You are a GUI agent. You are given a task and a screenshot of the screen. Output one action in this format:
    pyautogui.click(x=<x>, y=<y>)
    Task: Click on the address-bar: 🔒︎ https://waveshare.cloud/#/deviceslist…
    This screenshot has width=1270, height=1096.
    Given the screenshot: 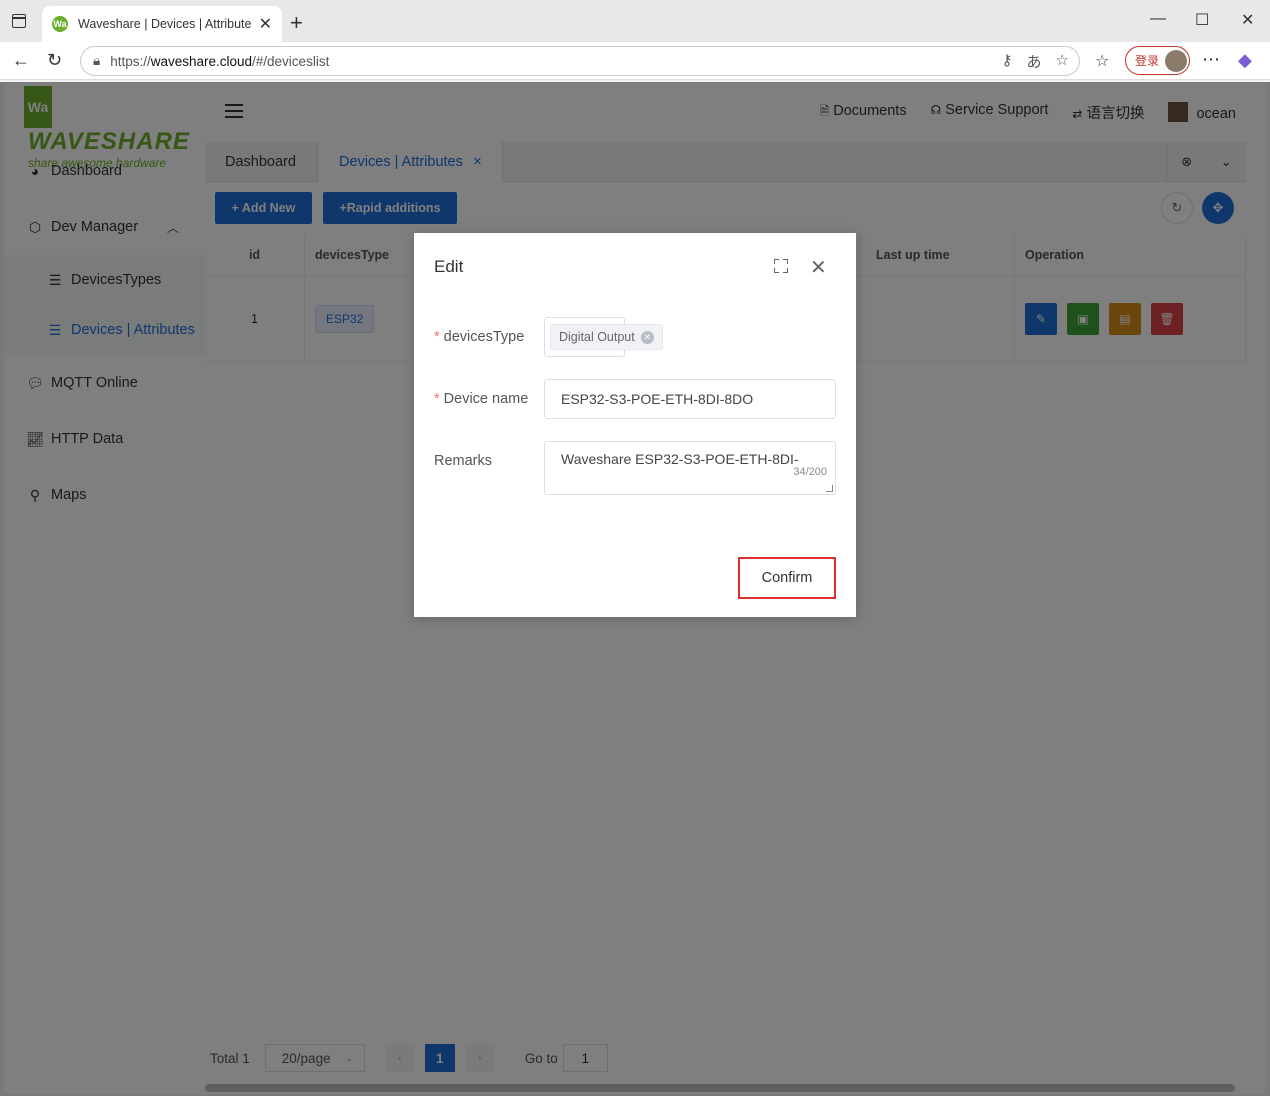 What is the action you would take?
    pyautogui.click(x=580, y=61)
    